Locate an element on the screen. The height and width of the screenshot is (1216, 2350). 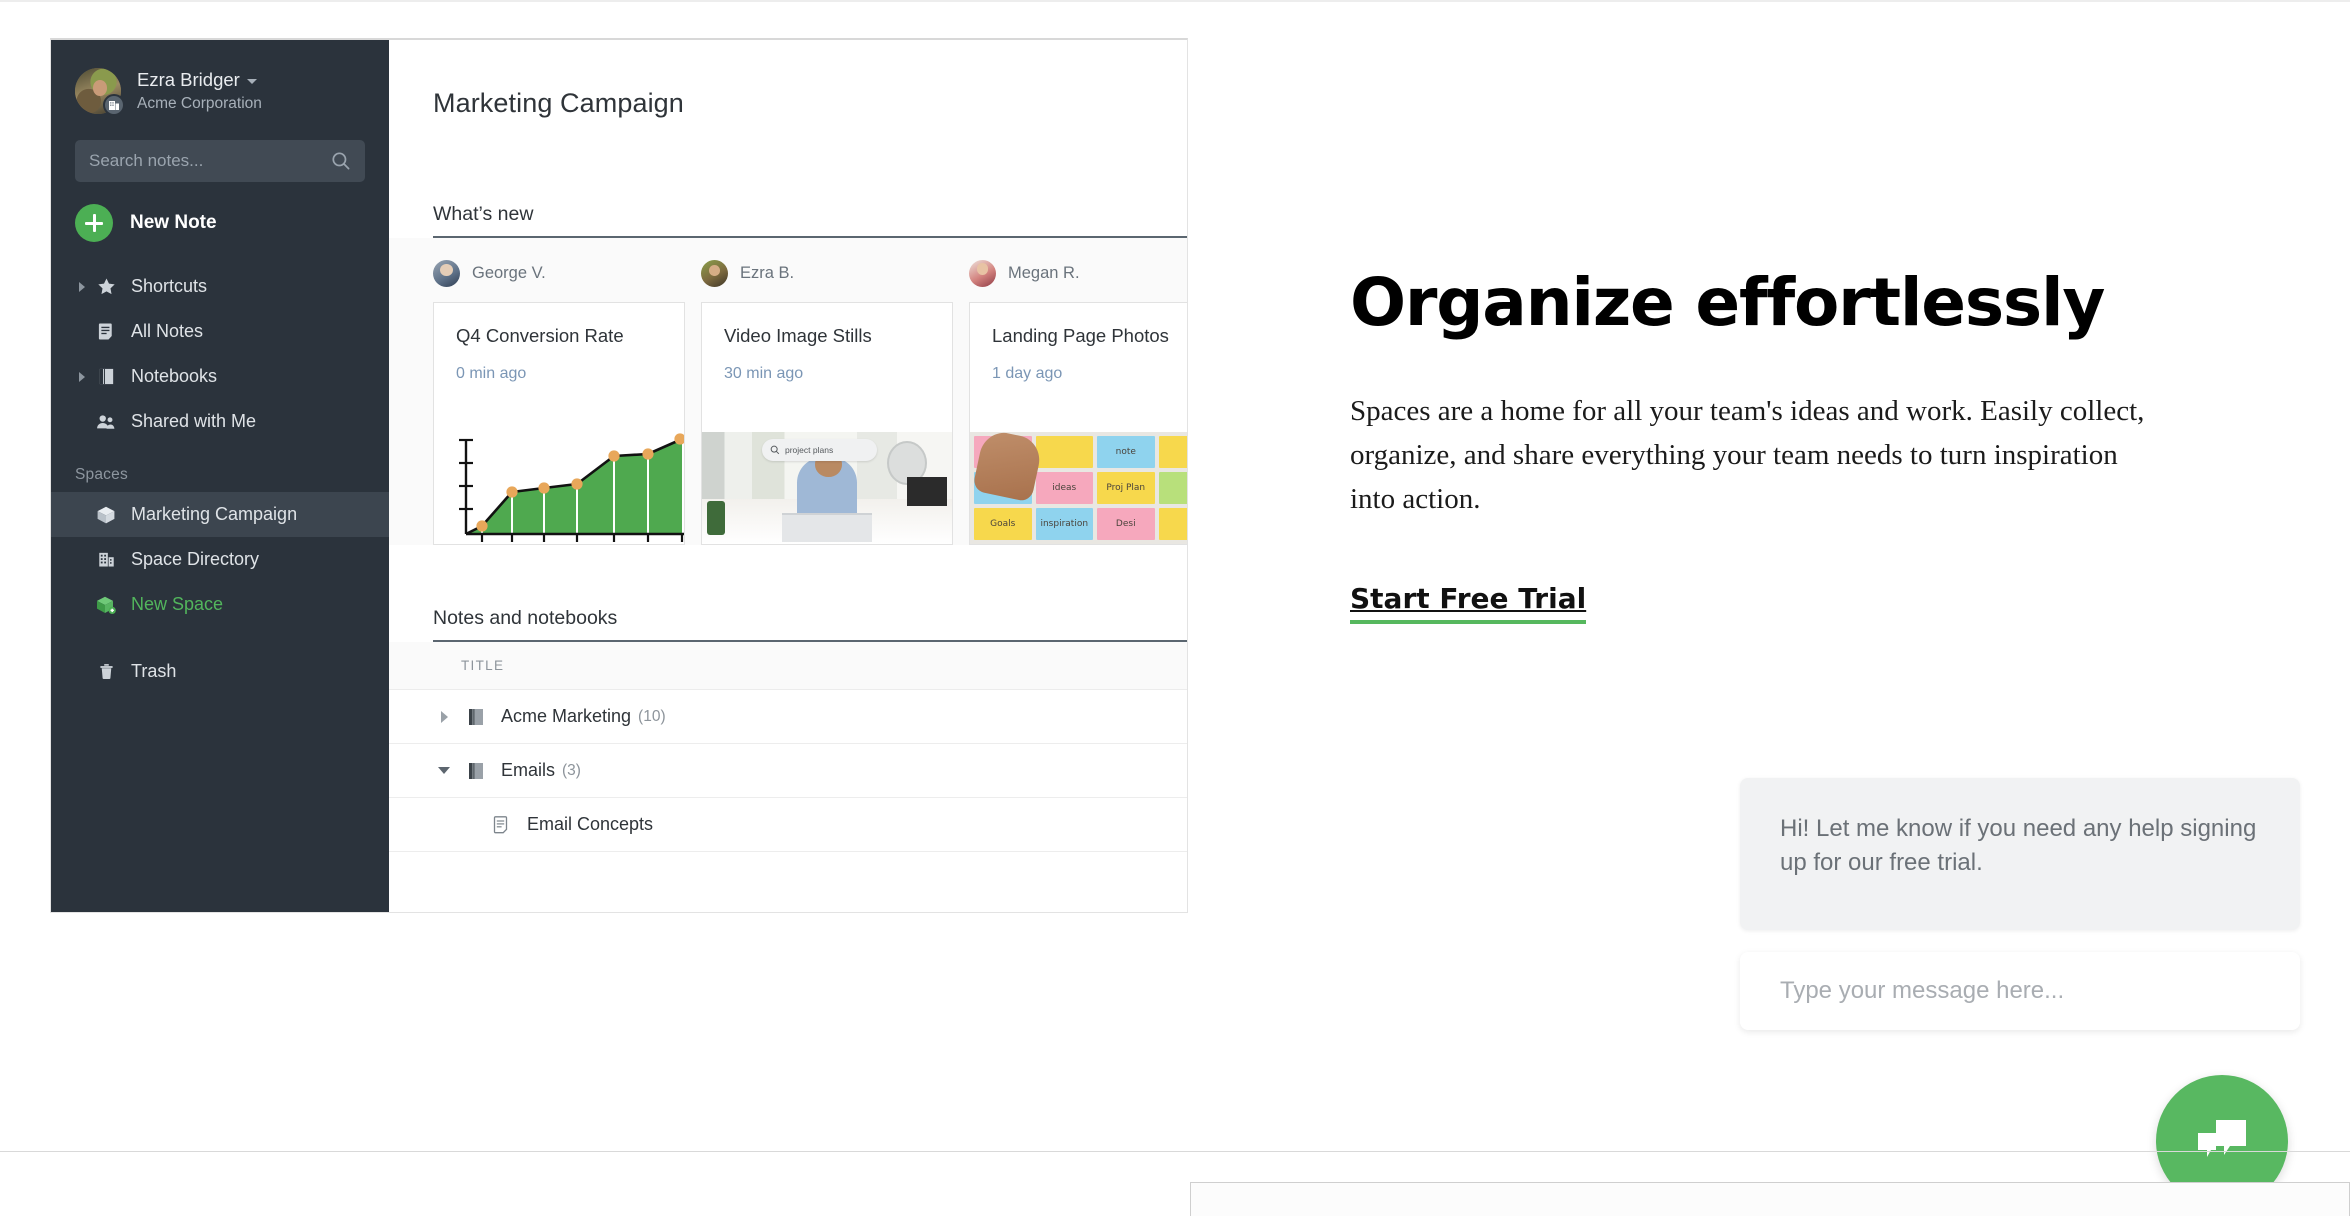
bottom-panel is located at coordinates (1770, 1199).